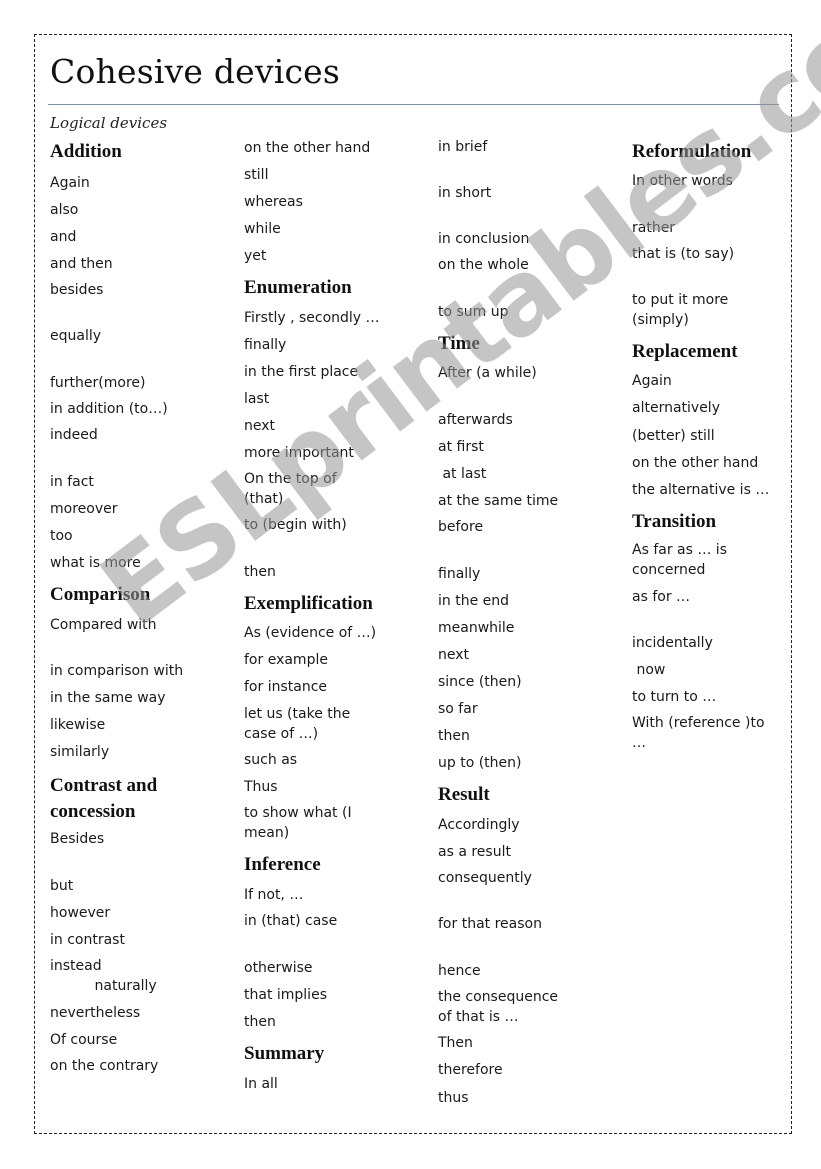 The image size is (821, 1169). I want to click on device-term: instead naturally, so click(103, 976).